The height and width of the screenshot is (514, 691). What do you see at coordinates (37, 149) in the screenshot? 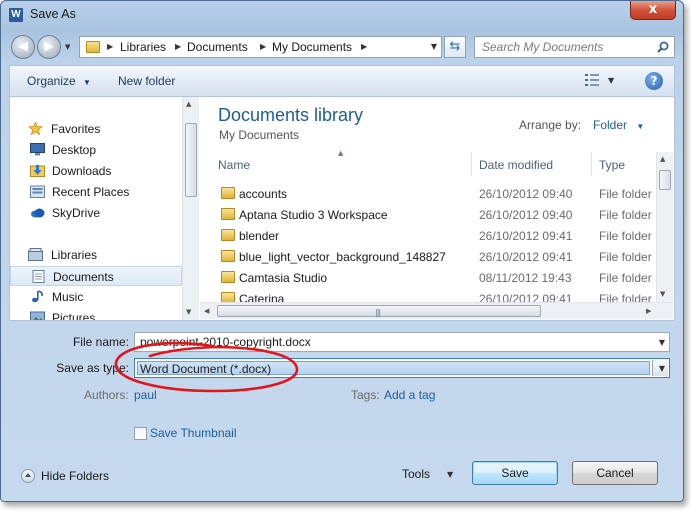
I see `desktop-icon` at bounding box center [37, 149].